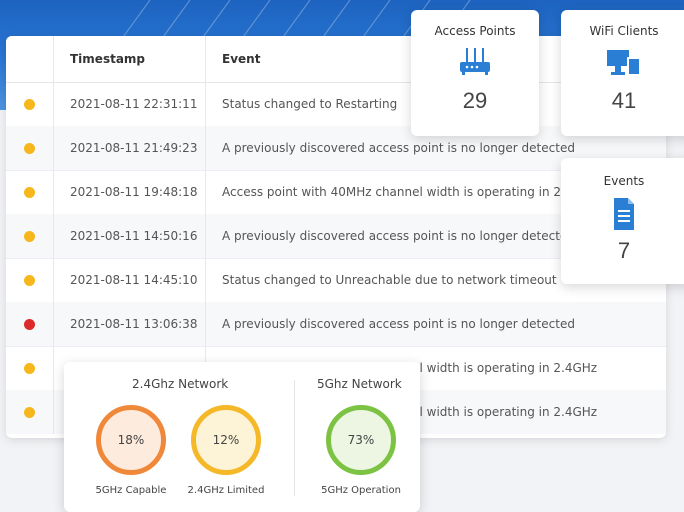  Describe the element at coordinates (359, 384) in the screenshot. I see `ghz5-network-title: 5Ghz Network` at that location.